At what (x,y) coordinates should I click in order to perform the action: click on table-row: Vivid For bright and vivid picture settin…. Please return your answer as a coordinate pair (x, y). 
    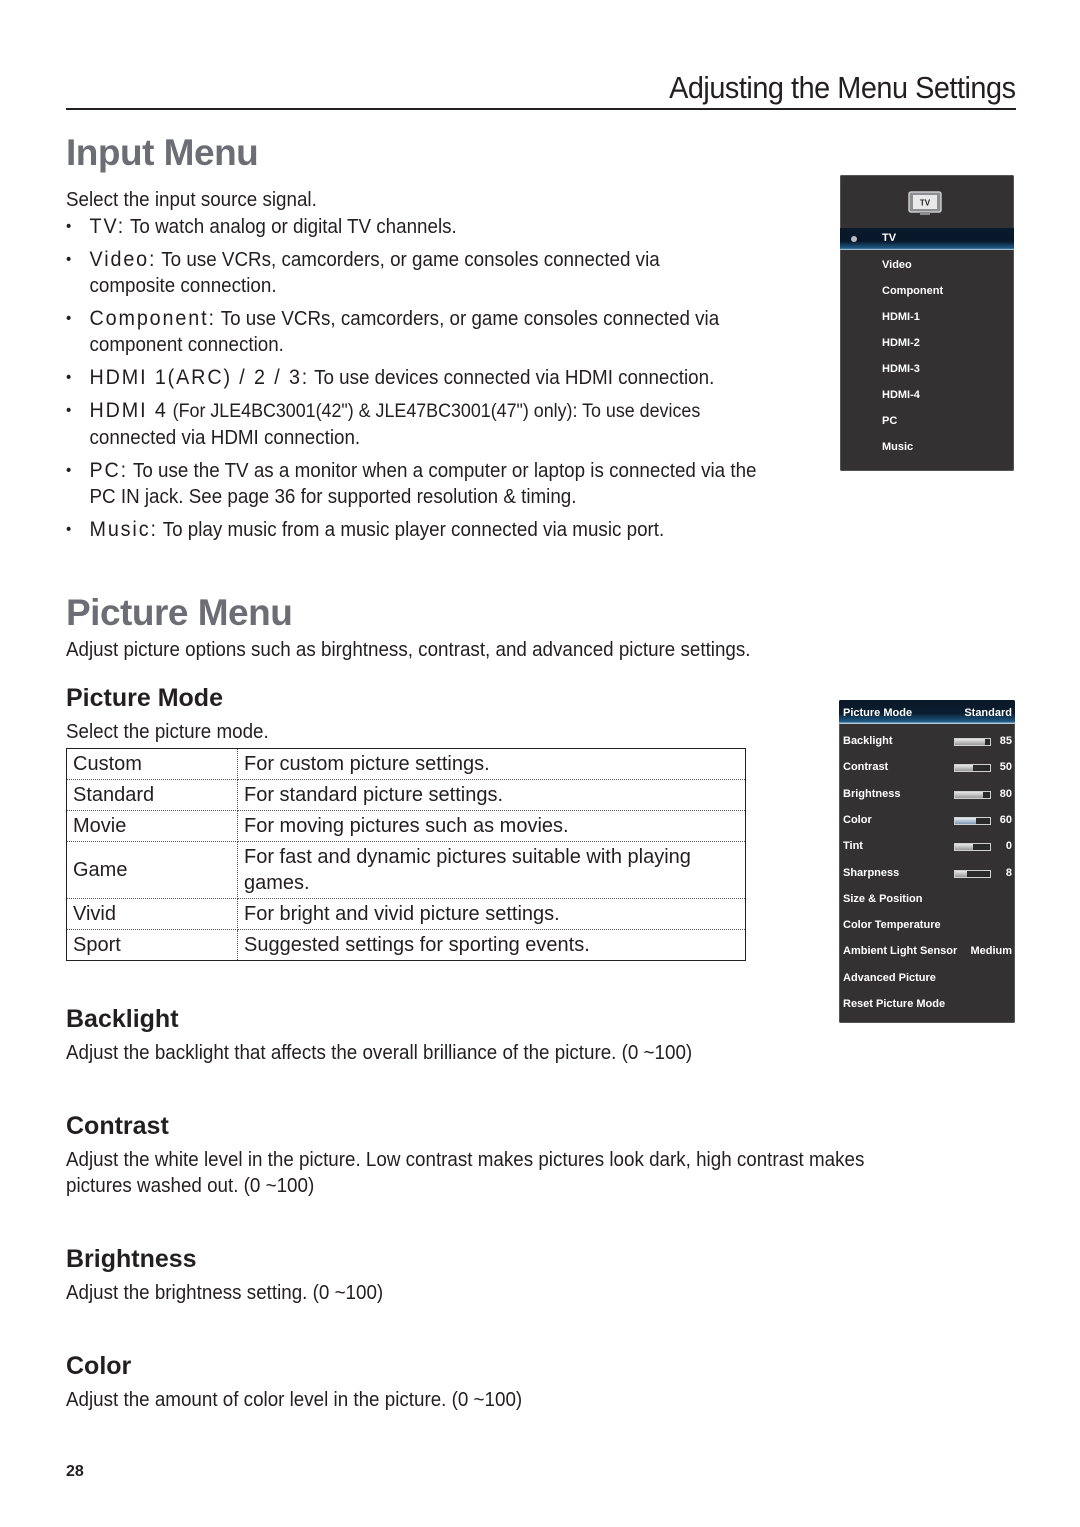
    Looking at the image, I should click on (406, 914).